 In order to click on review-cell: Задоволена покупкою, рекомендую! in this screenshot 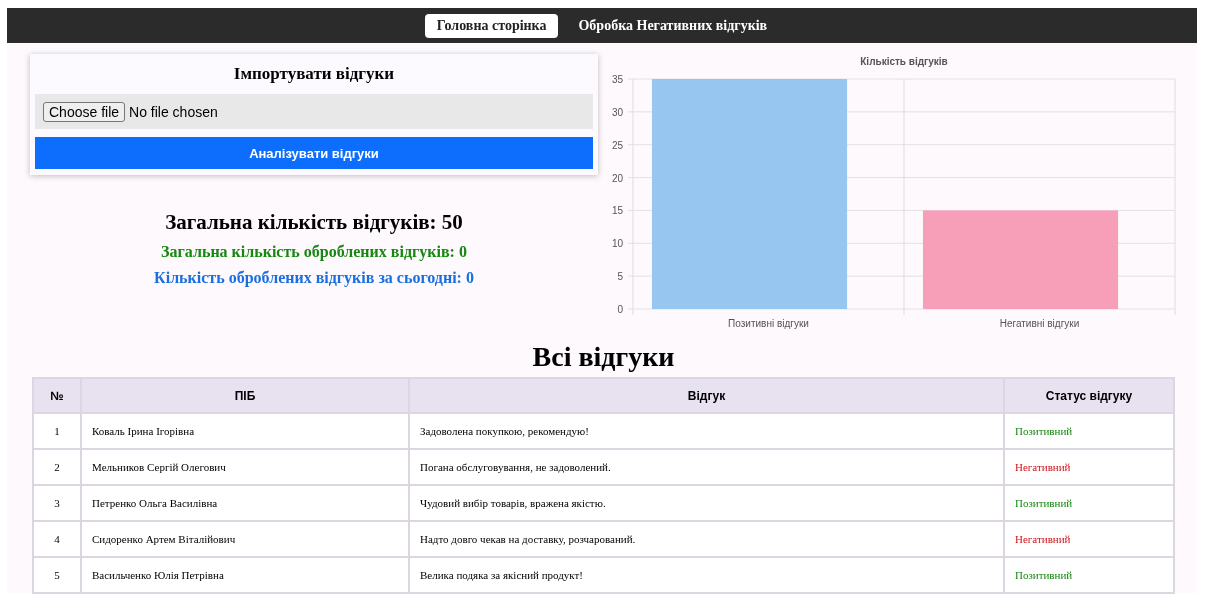, I will do `click(706, 431)`.